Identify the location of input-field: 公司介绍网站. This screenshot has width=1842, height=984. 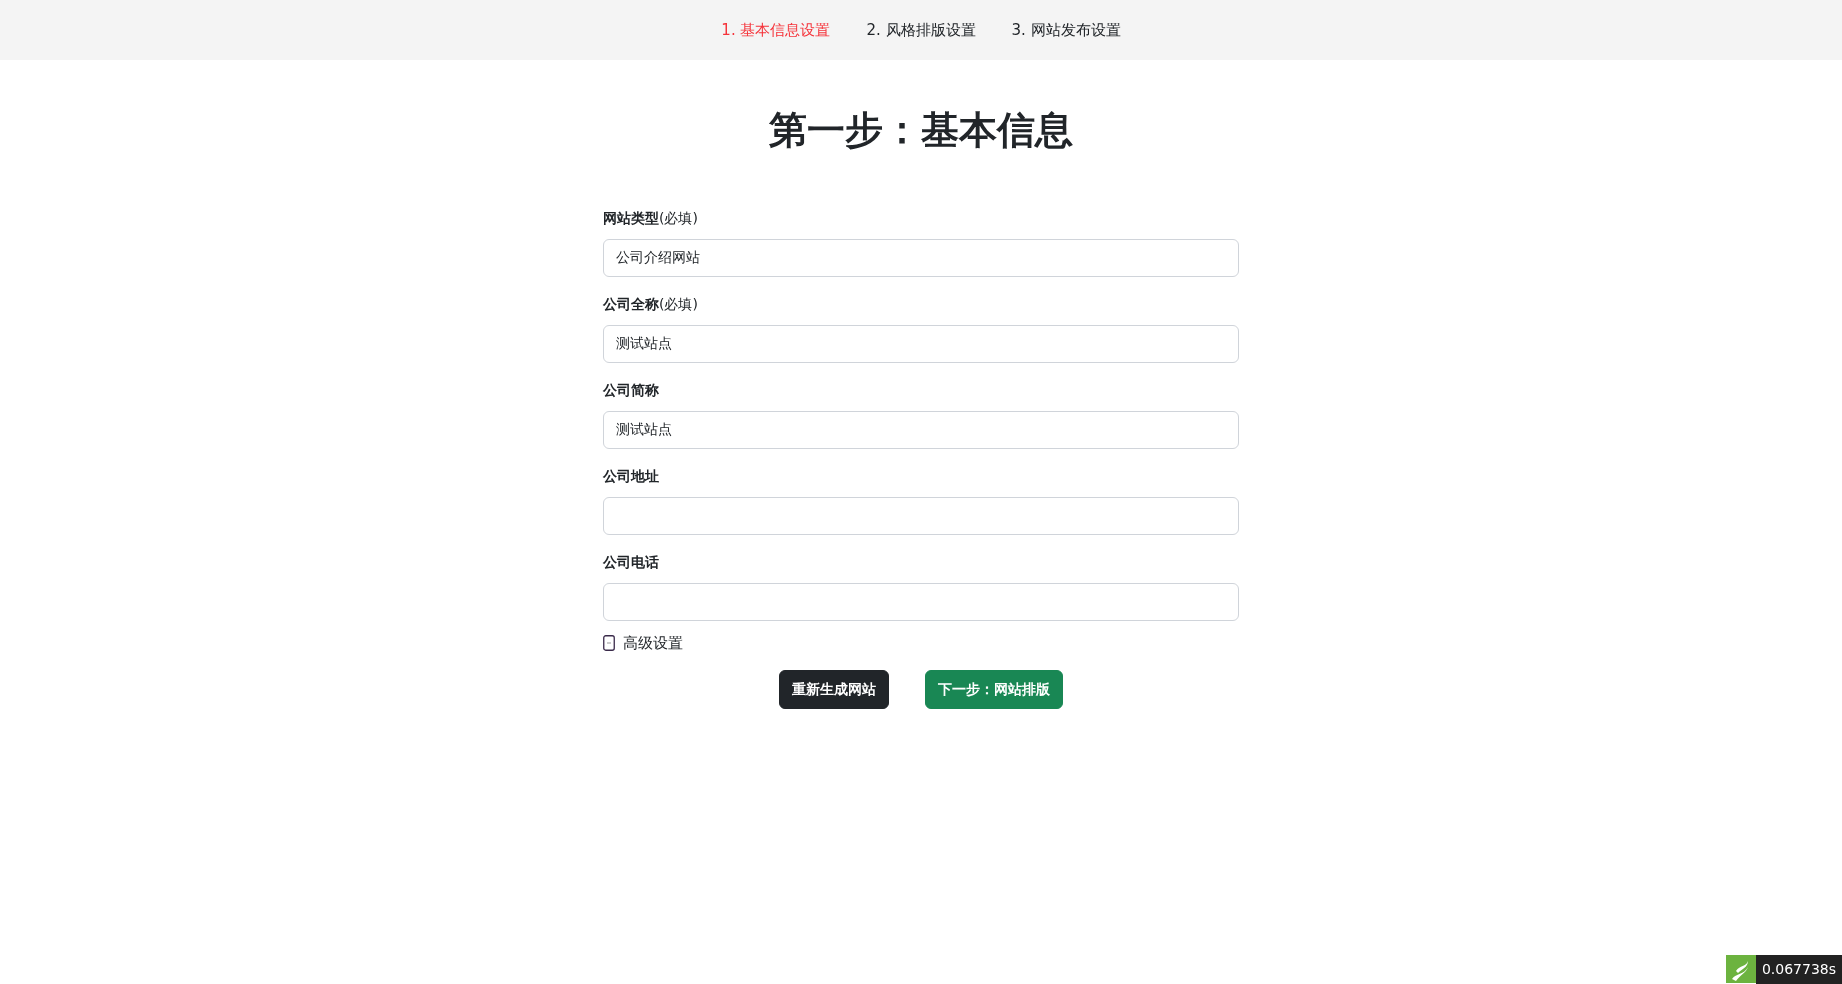
(921, 257).